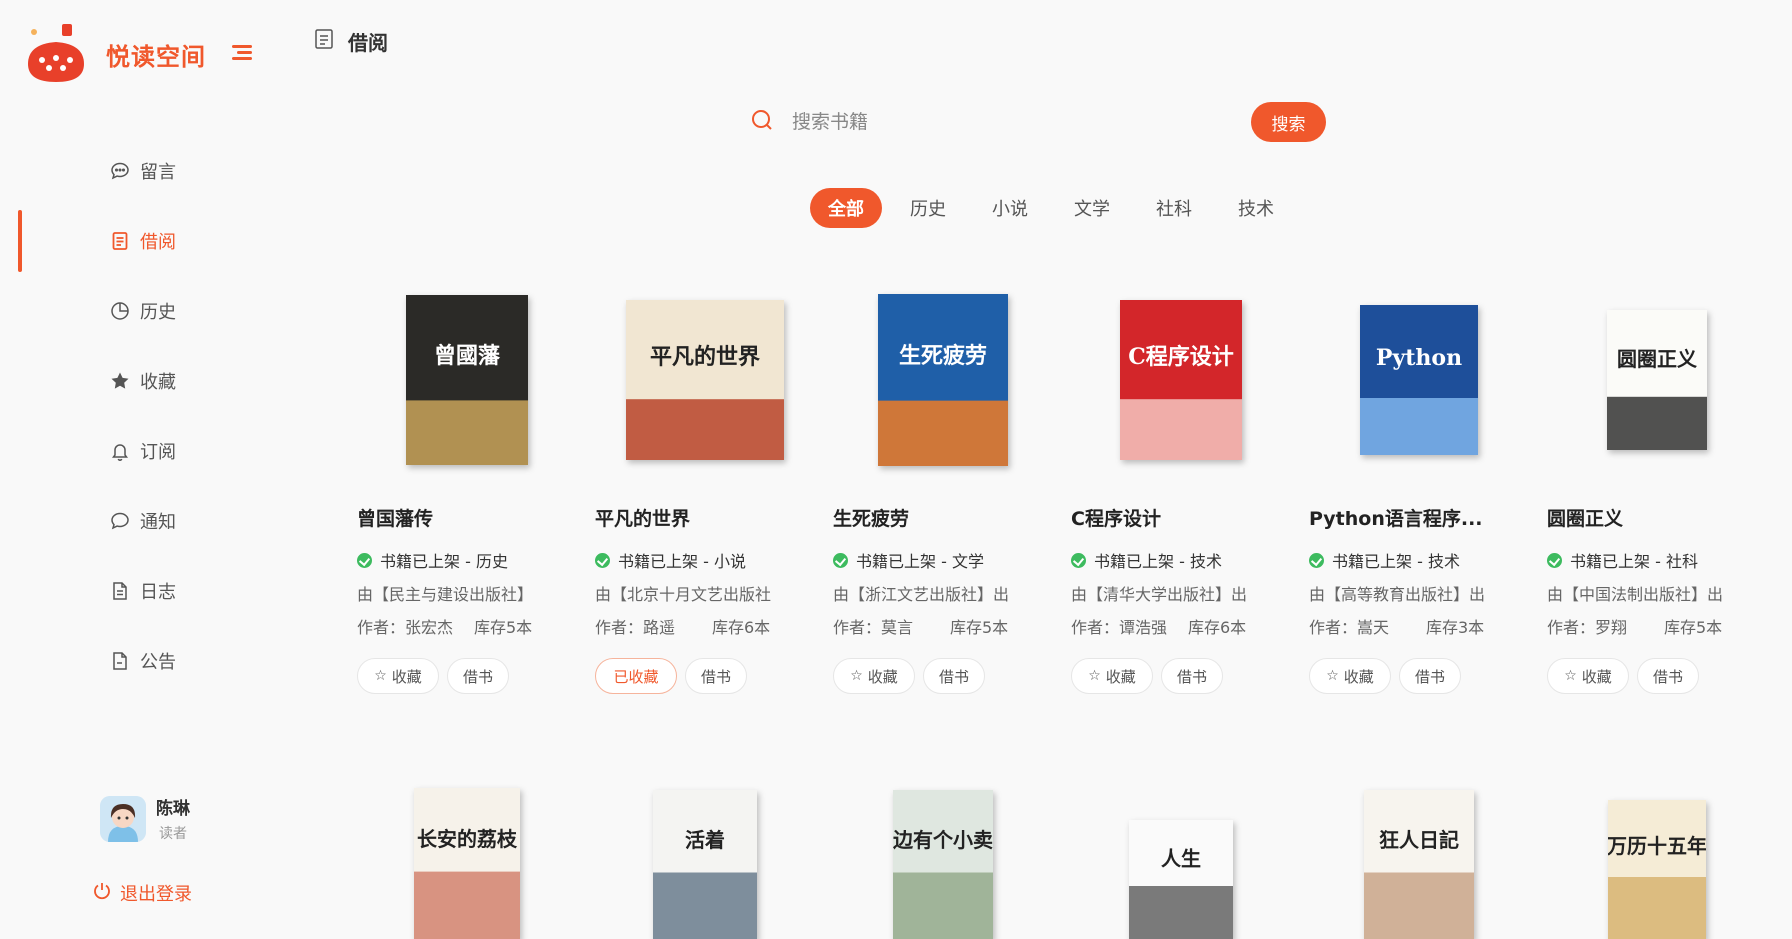 The height and width of the screenshot is (939, 1792). I want to click on book-status-text: 书籍已上架 - 历史, so click(444, 561).